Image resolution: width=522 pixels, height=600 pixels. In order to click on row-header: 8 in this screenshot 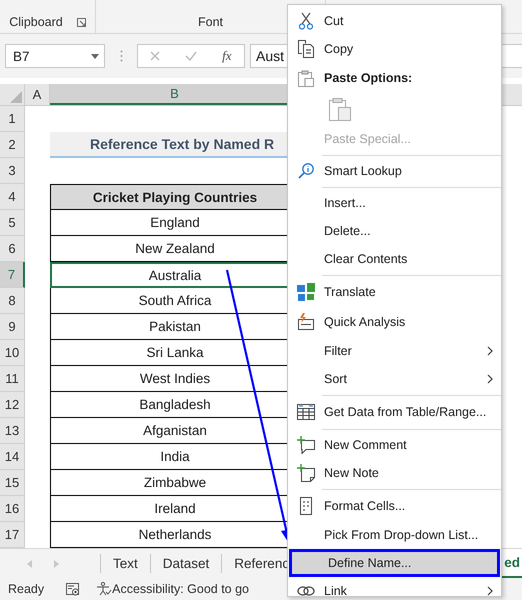, I will do `click(12, 301)`.